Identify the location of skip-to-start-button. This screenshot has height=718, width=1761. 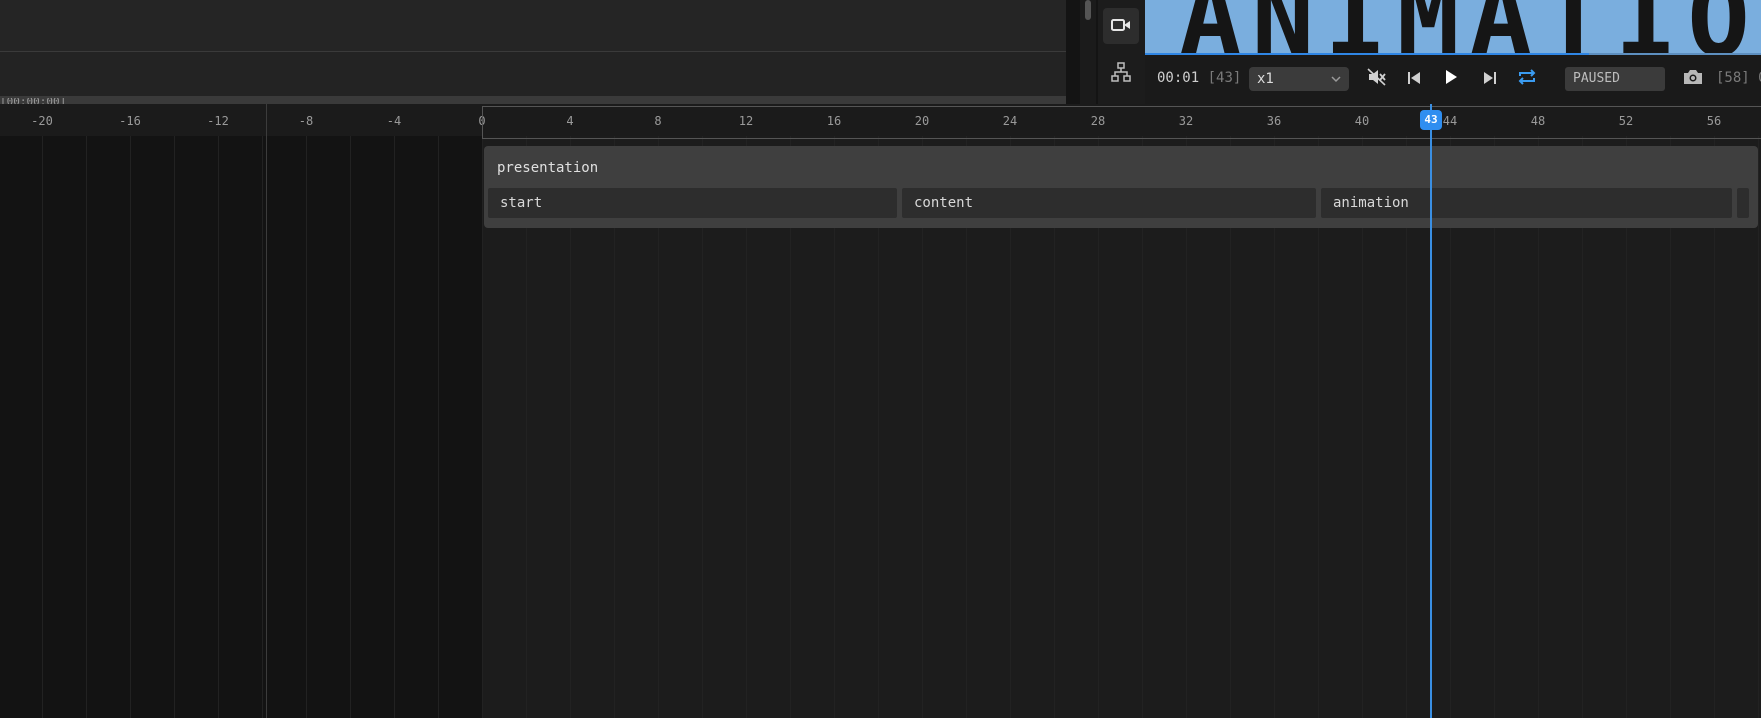
(1414, 79).